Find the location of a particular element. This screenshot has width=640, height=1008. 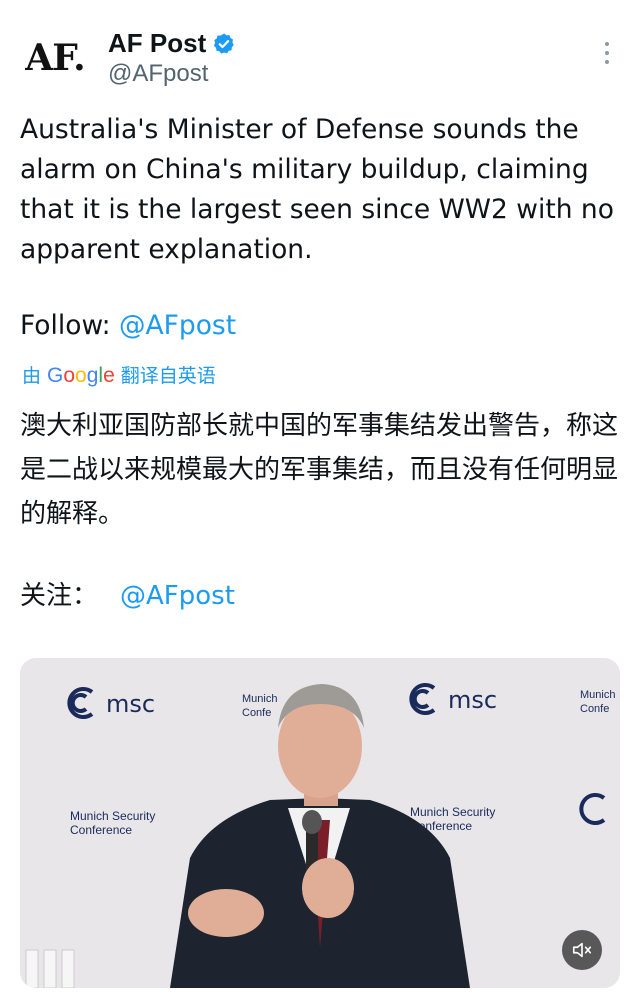

svg-text: Conference is located at coordinates (101, 830).